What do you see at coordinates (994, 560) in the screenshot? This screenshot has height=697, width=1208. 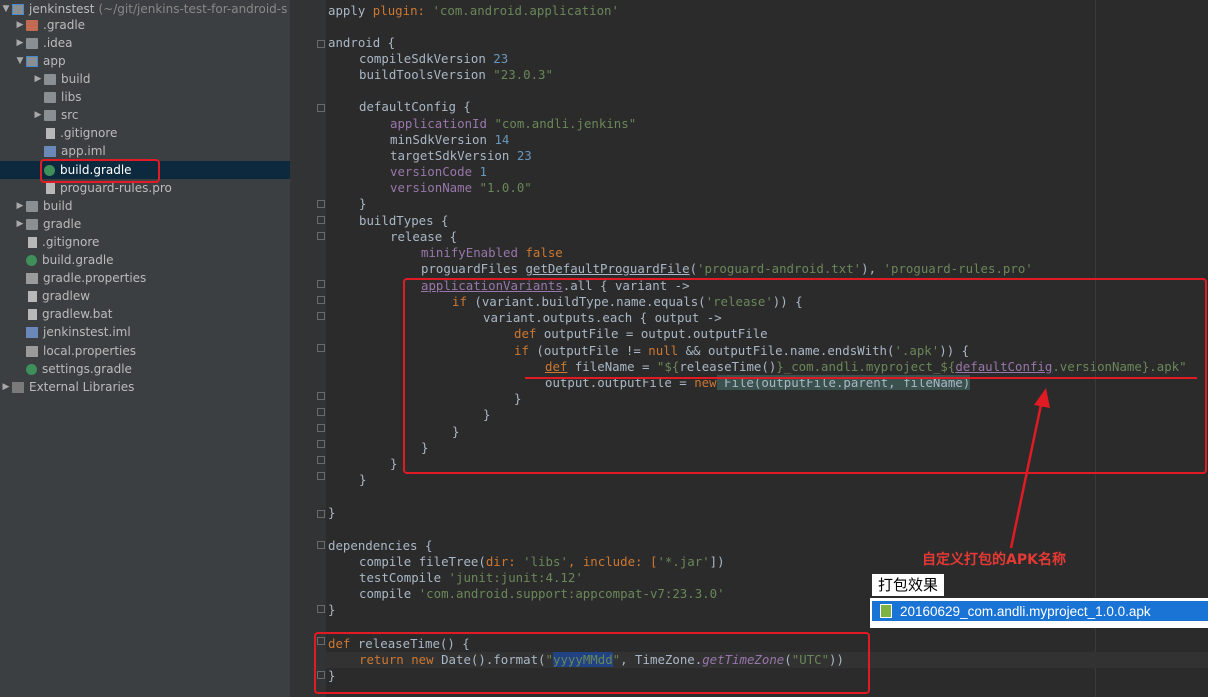 I see `annotation-custom-apk-name: 自定义打包的APK名称` at bounding box center [994, 560].